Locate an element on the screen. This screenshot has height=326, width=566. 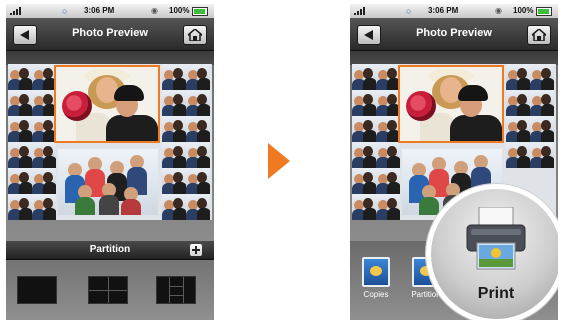
print-button: Print is located at coordinates (492, 252).